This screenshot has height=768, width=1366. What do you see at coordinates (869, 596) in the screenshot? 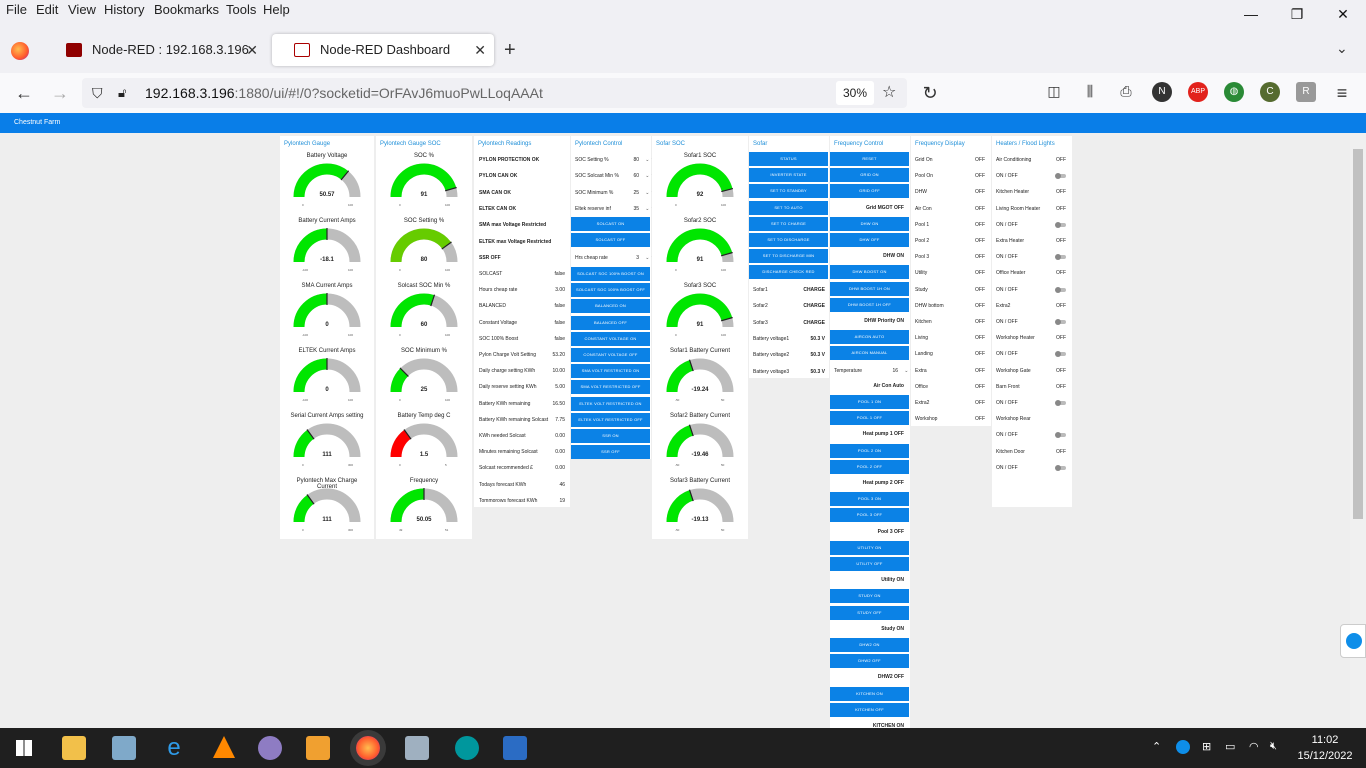
I see `frequency-button: STUDY ON` at bounding box center [869, 596].